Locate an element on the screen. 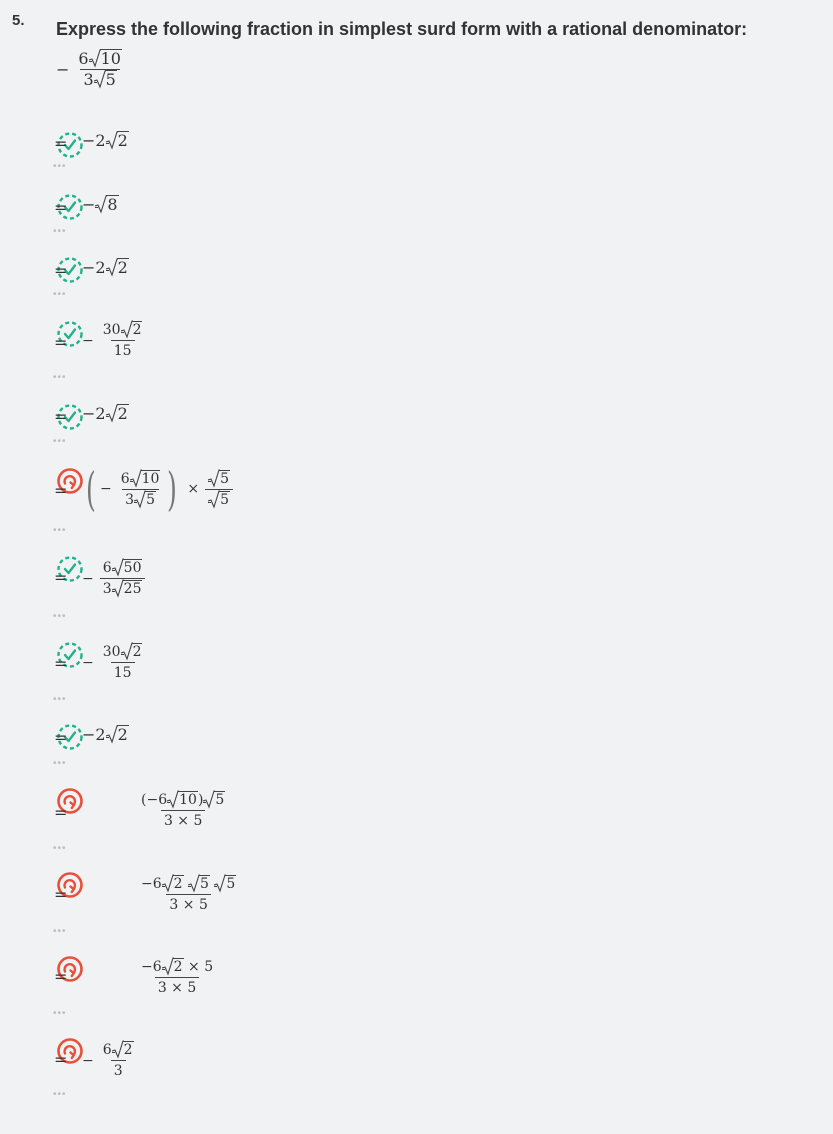 This screenshot has height=1134, width=833. denominator-coefficient: 3 is located at coordinates (88, 79).